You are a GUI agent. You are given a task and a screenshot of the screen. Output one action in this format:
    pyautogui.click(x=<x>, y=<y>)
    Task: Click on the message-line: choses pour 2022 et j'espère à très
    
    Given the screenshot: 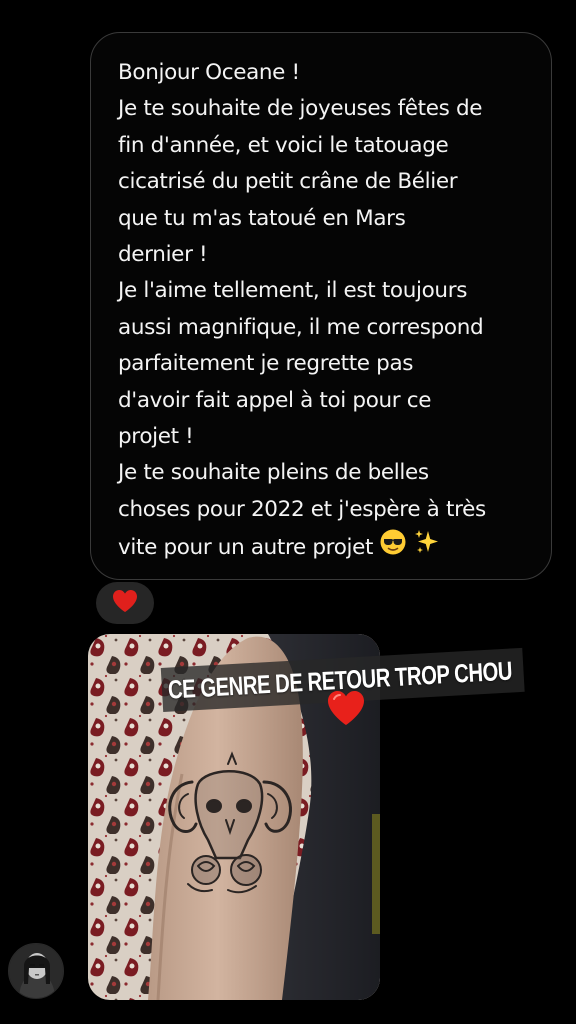 What is the action you would take?
    pyautogui.click(x=302, y=509)
    